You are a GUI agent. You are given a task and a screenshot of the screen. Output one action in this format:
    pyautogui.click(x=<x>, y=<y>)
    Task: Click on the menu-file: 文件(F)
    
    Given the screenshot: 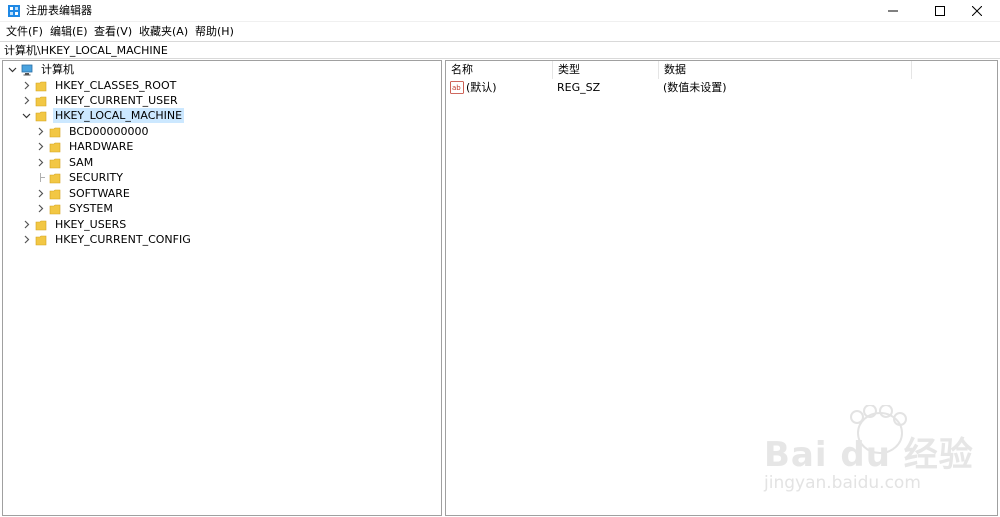 What is the action you would take?
    pyautogui.click(x=24, y=31)
    